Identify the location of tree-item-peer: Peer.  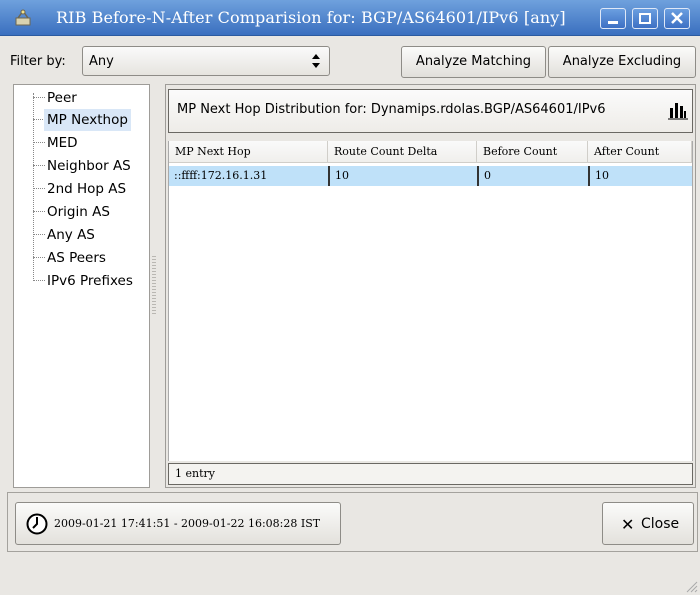
(81, 98).